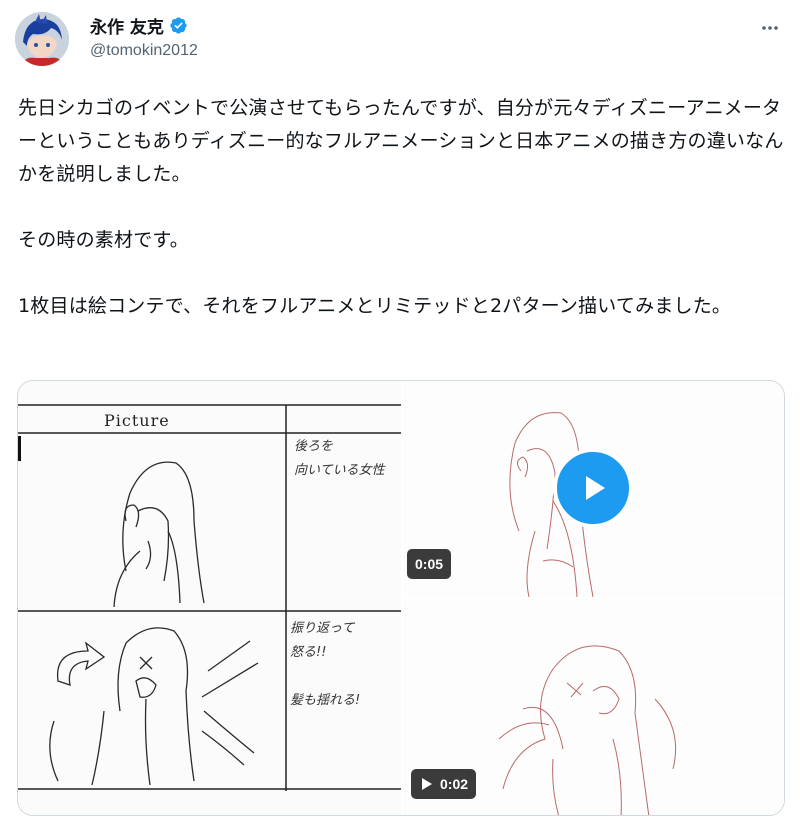 This screenshot has width=800, height=822. Describe the element at coordinates (137, 420) in the screenshot. I see `storyboard-picture-header: Picture` at that location.